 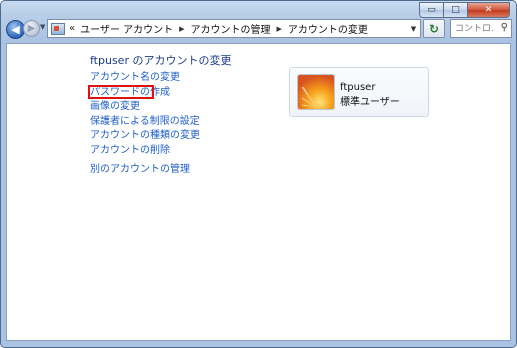 What do you see at coordinates (145, 136) in the screenshot?
I see `task-link-change-account-type: アカウントの種類の変更` at bounding box center [145, 136].